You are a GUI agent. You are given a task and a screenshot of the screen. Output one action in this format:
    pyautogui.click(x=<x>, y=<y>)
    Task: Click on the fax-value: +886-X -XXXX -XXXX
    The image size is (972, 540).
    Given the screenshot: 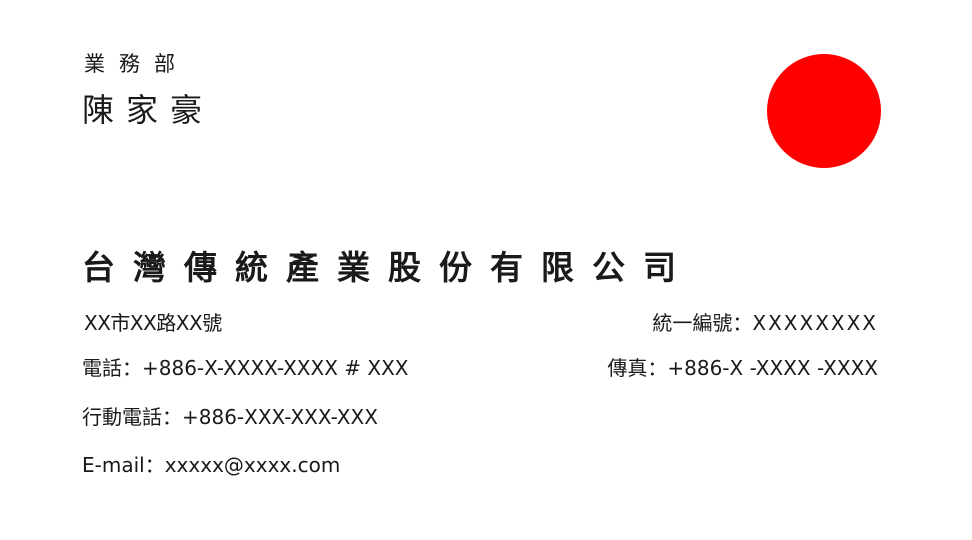 What is the action you would take?
    pyautogui.click(x=772, y=368)
    